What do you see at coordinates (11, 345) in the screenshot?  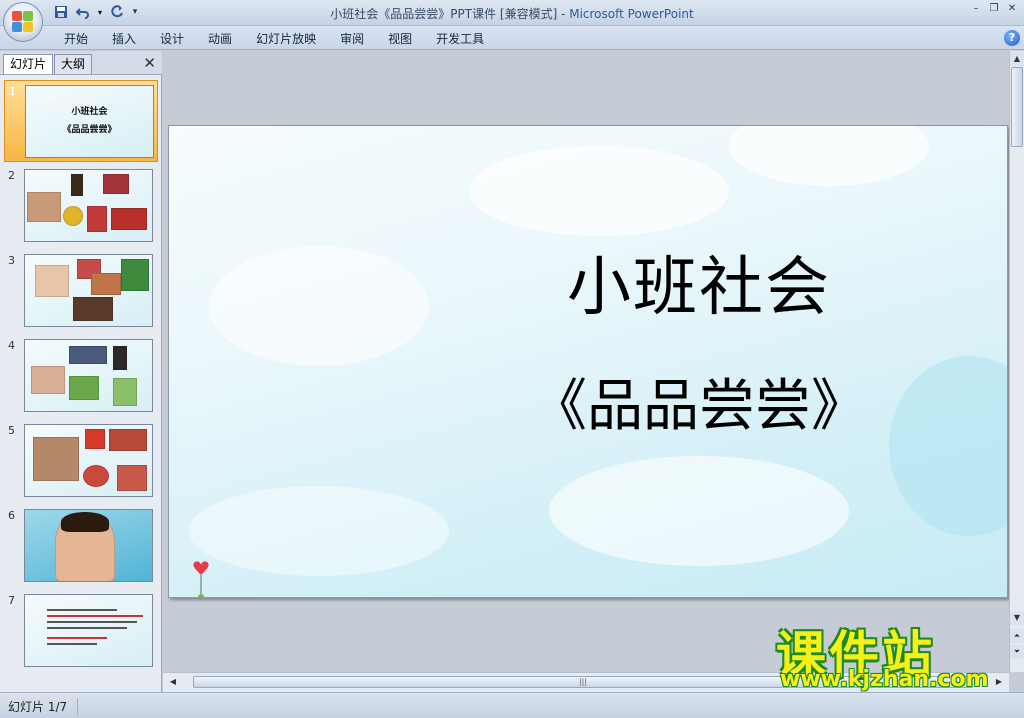 I see `slide-number: 4` at bounding box center [11, 345].